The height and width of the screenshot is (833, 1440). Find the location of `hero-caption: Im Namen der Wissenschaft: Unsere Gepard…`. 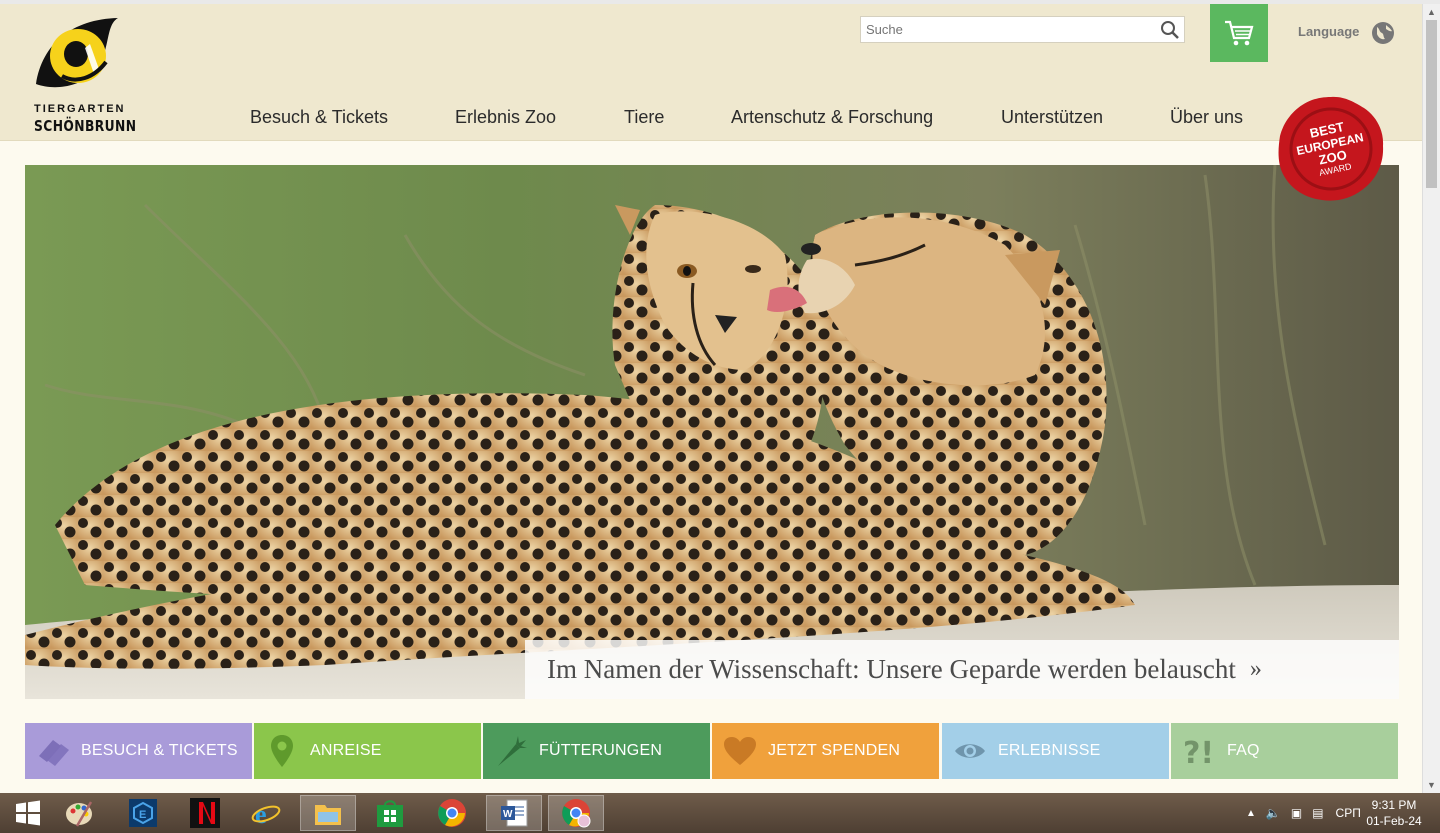

hero-caption: Im Namen der Wissenschaft: Unsere Gepard… is located at coordinates (962, 669).